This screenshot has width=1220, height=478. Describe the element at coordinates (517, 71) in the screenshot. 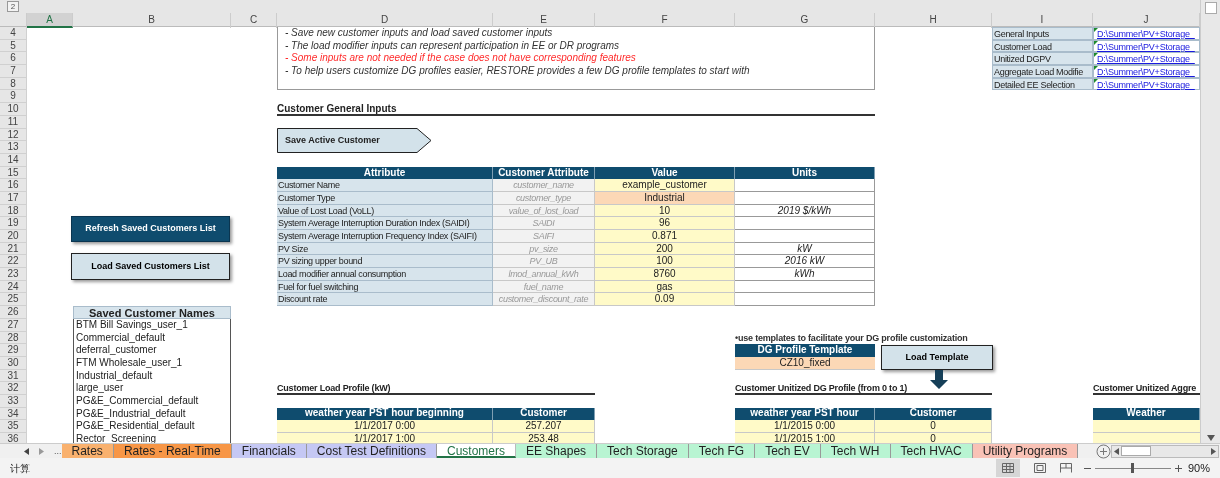

I see `note-text: - To help users customize DG profiles easier, RESTORE provides a few DG profile templates to start with` at that location.